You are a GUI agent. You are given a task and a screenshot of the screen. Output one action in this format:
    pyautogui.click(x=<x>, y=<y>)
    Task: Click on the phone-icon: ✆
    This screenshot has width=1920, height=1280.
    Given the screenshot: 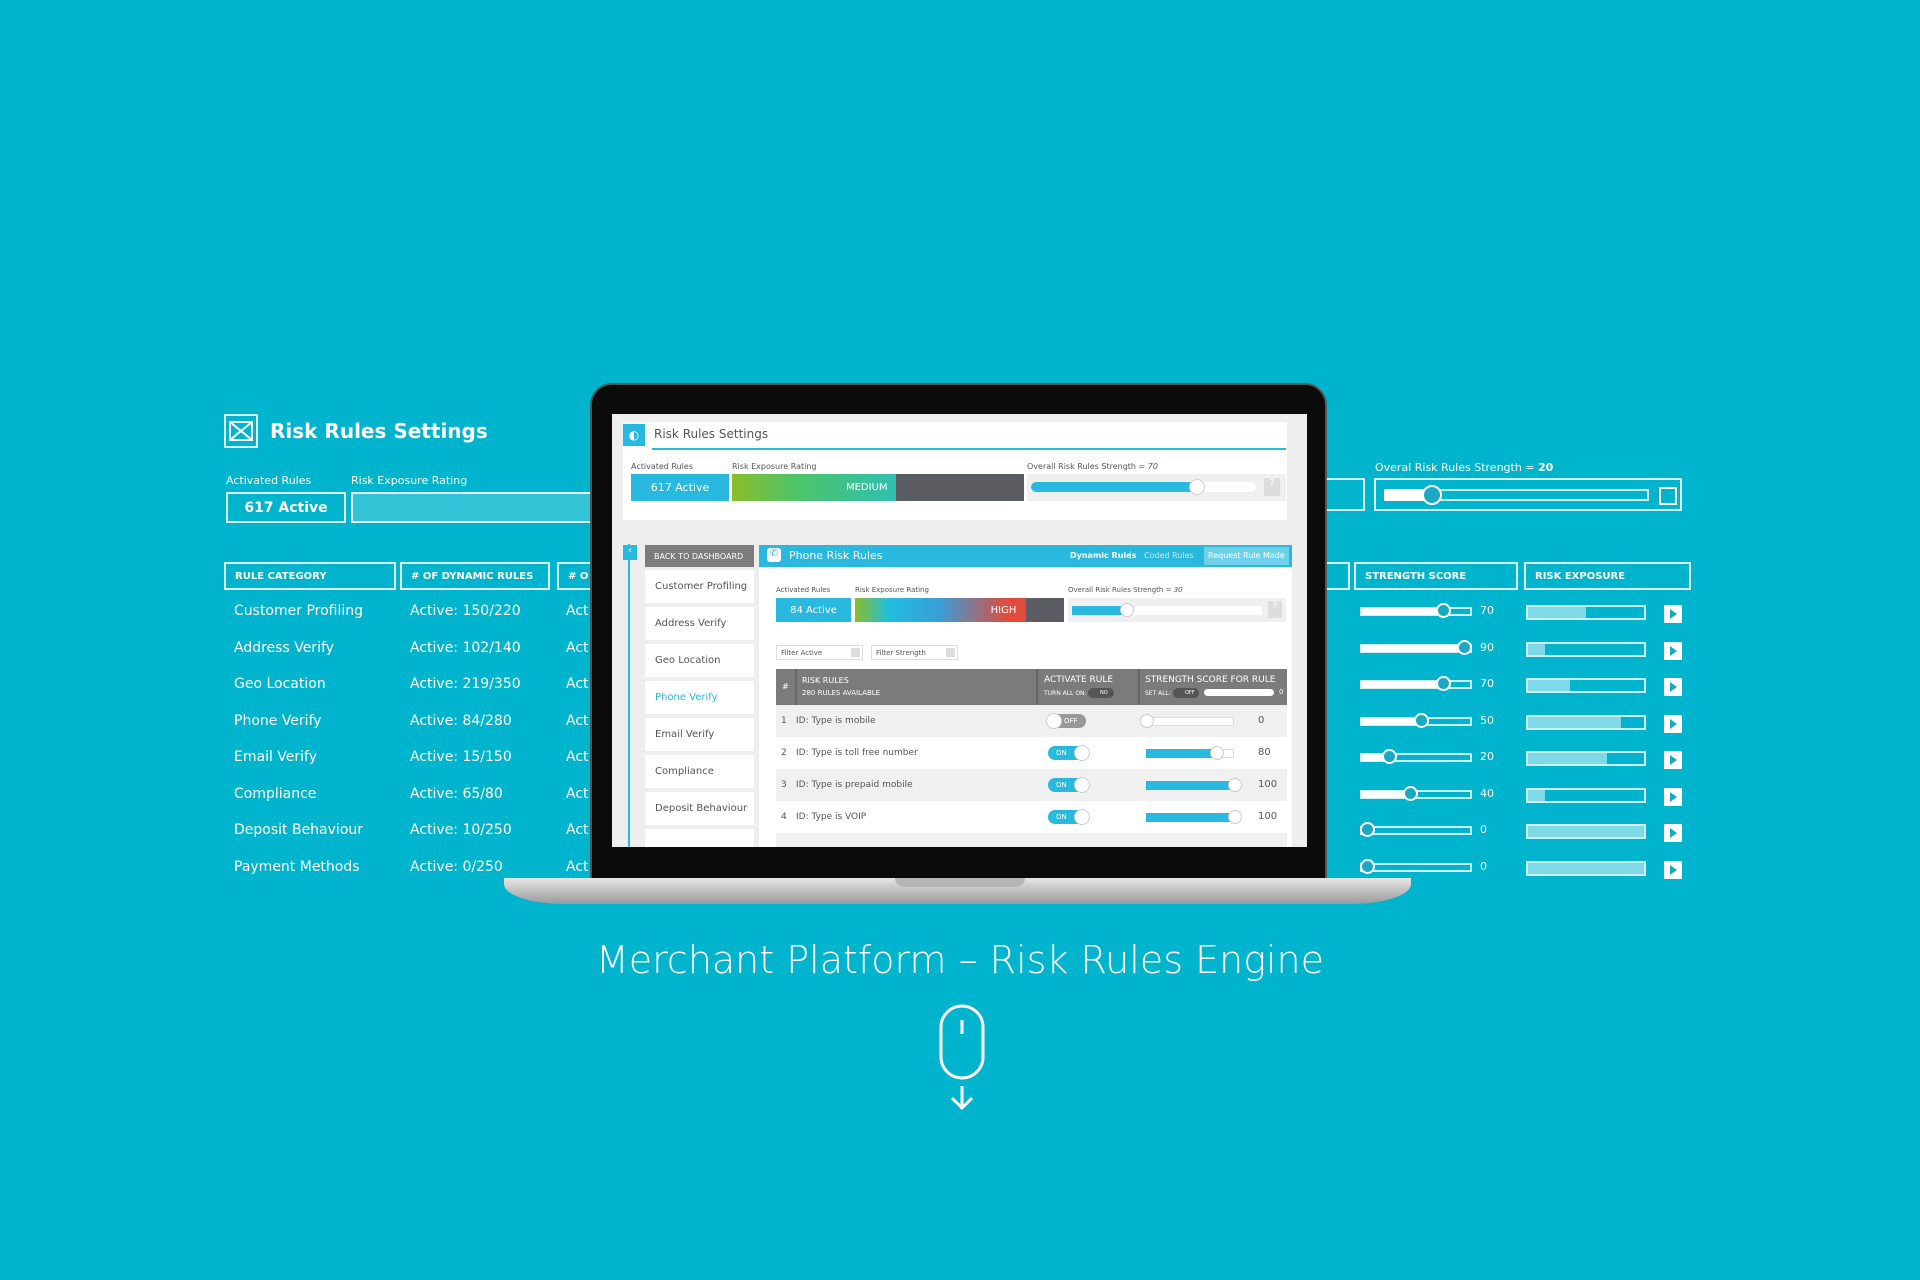 What is the action you would take?
    pyautogui.click(x=774, y=555)
    